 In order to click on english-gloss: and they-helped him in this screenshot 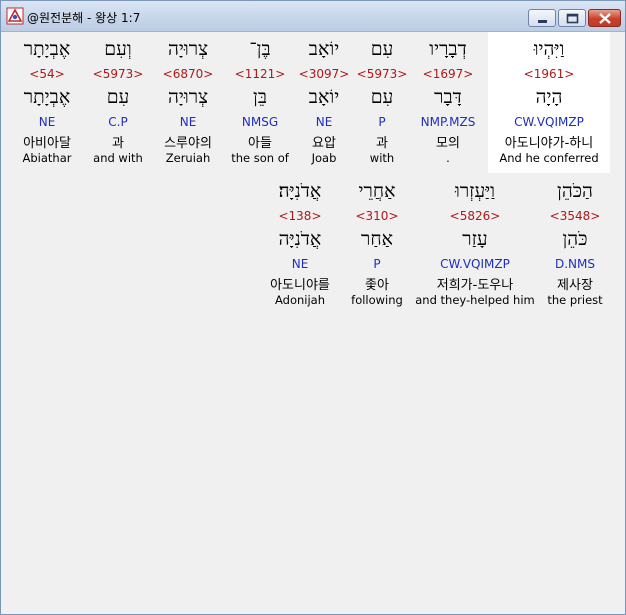, I will do `click(475, 300)`.